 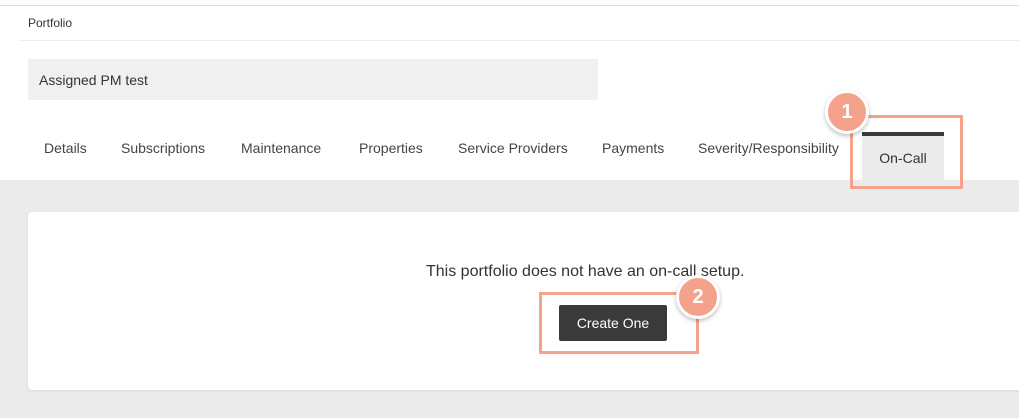 I want to click on breadcrumb: Portfolio, so click(x=50, y=23).